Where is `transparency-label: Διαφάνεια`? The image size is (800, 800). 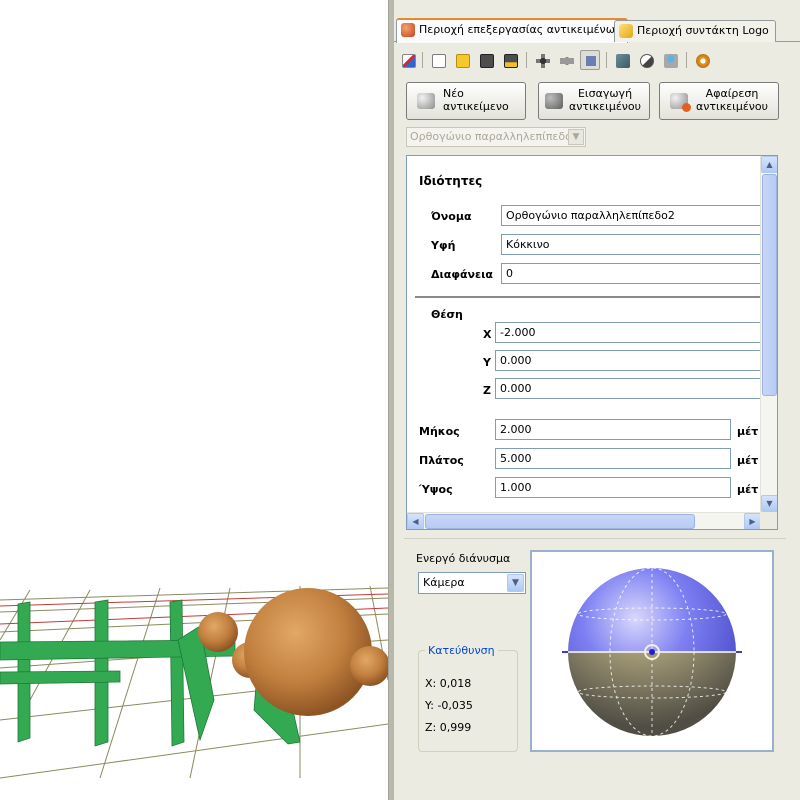
transparency-label: Διαφάνεια is located at coordinates (462, 274).